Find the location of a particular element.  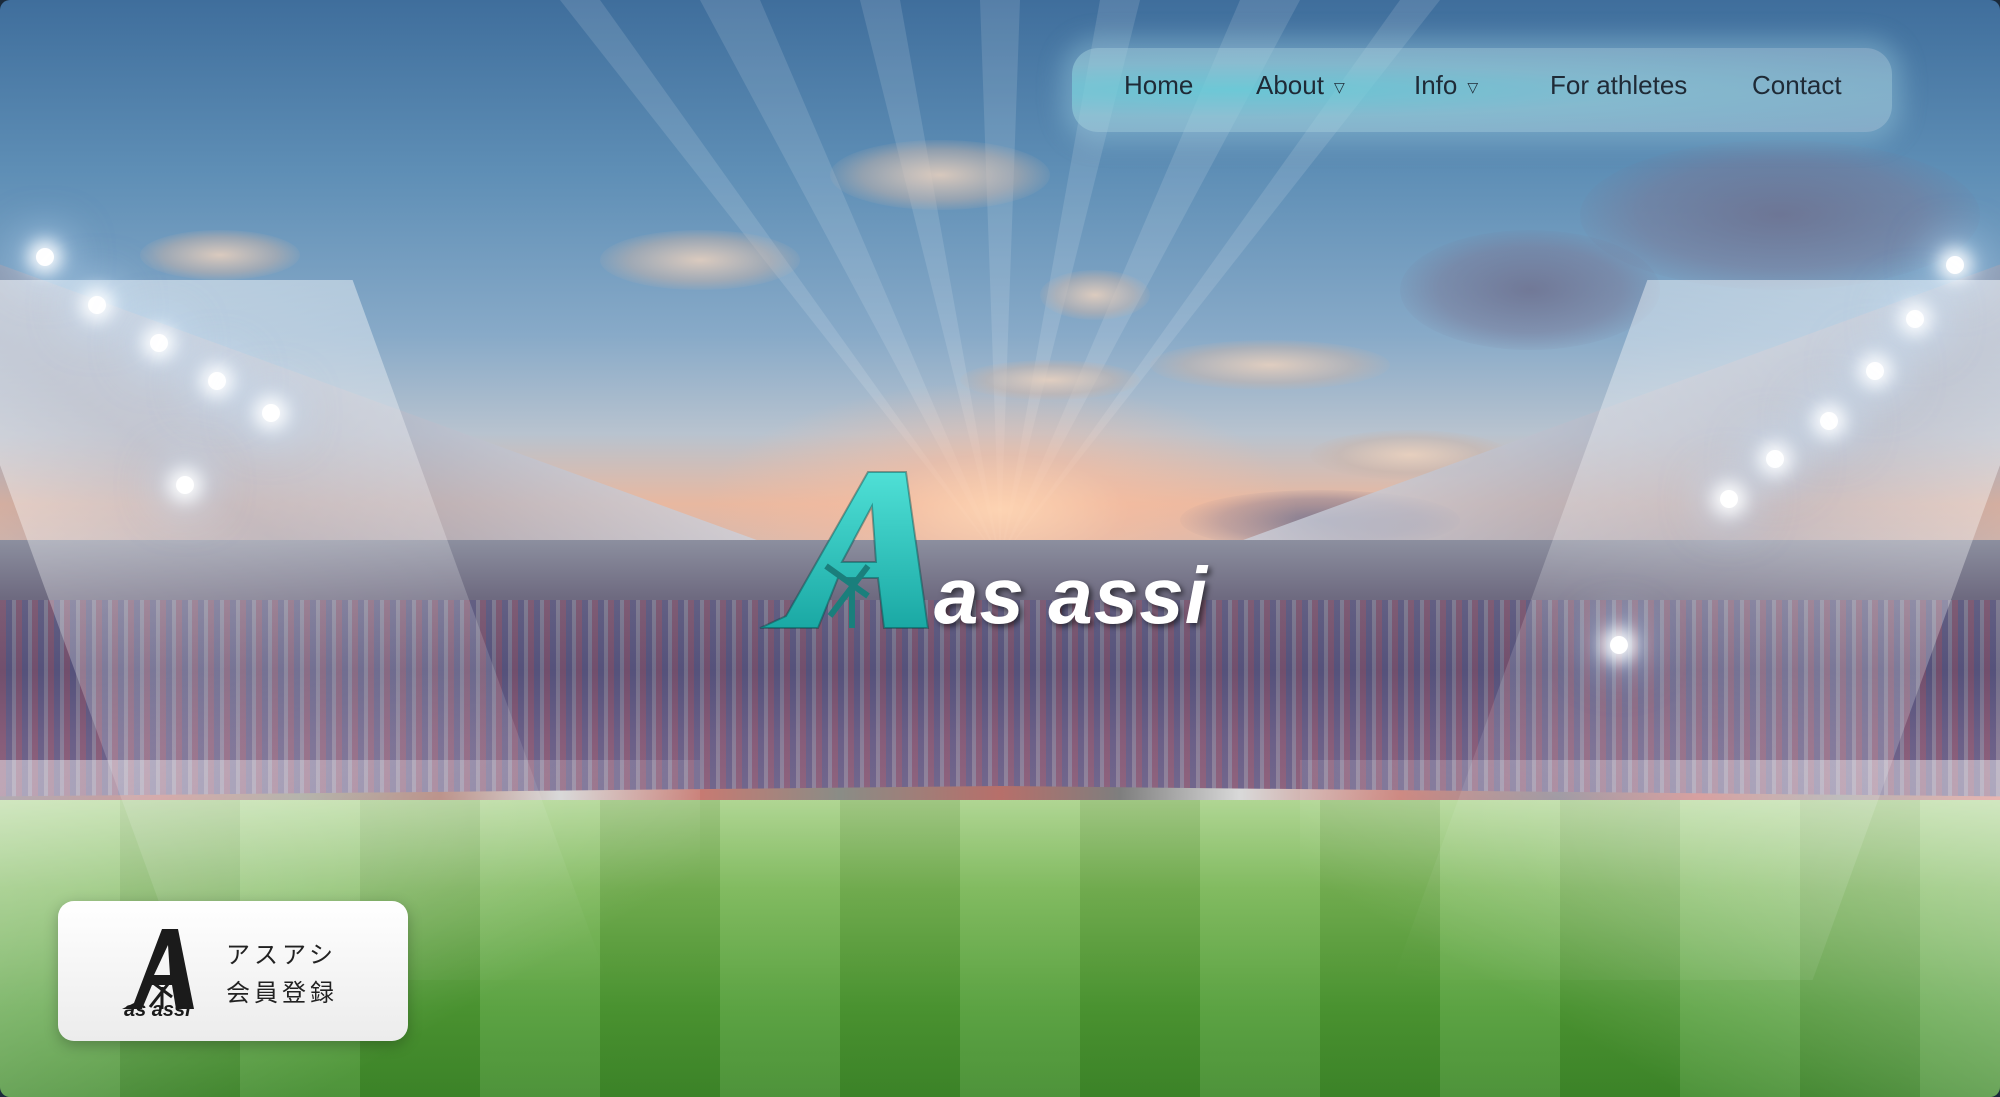

as-assi-logo: as assi is located at coordinates (1006, 553).